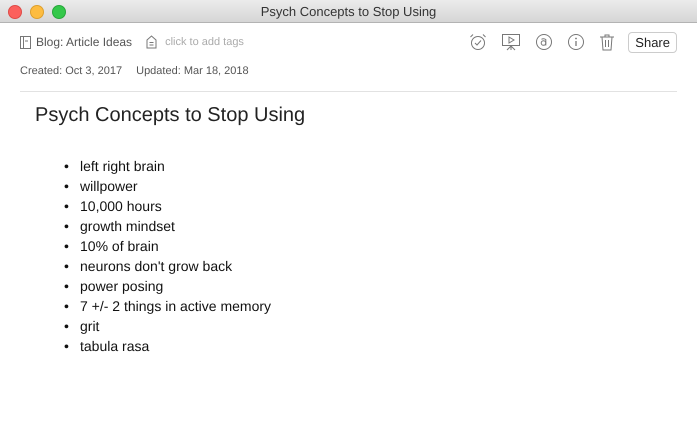  Describe the element at coordinates (176, 306) in the screenshot. I see `list-item: 7 +/- 2 things in active memory` at that location.